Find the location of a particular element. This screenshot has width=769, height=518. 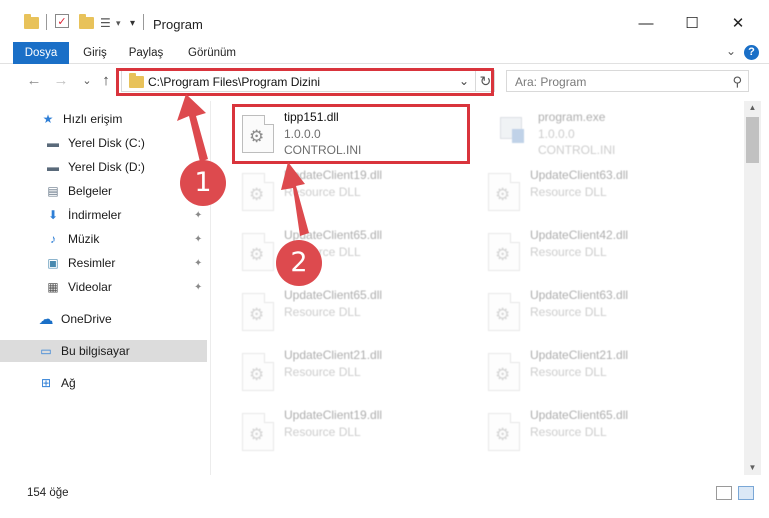

ribbon-expand-icon: ⌄ is located at coordinates (731, 51).